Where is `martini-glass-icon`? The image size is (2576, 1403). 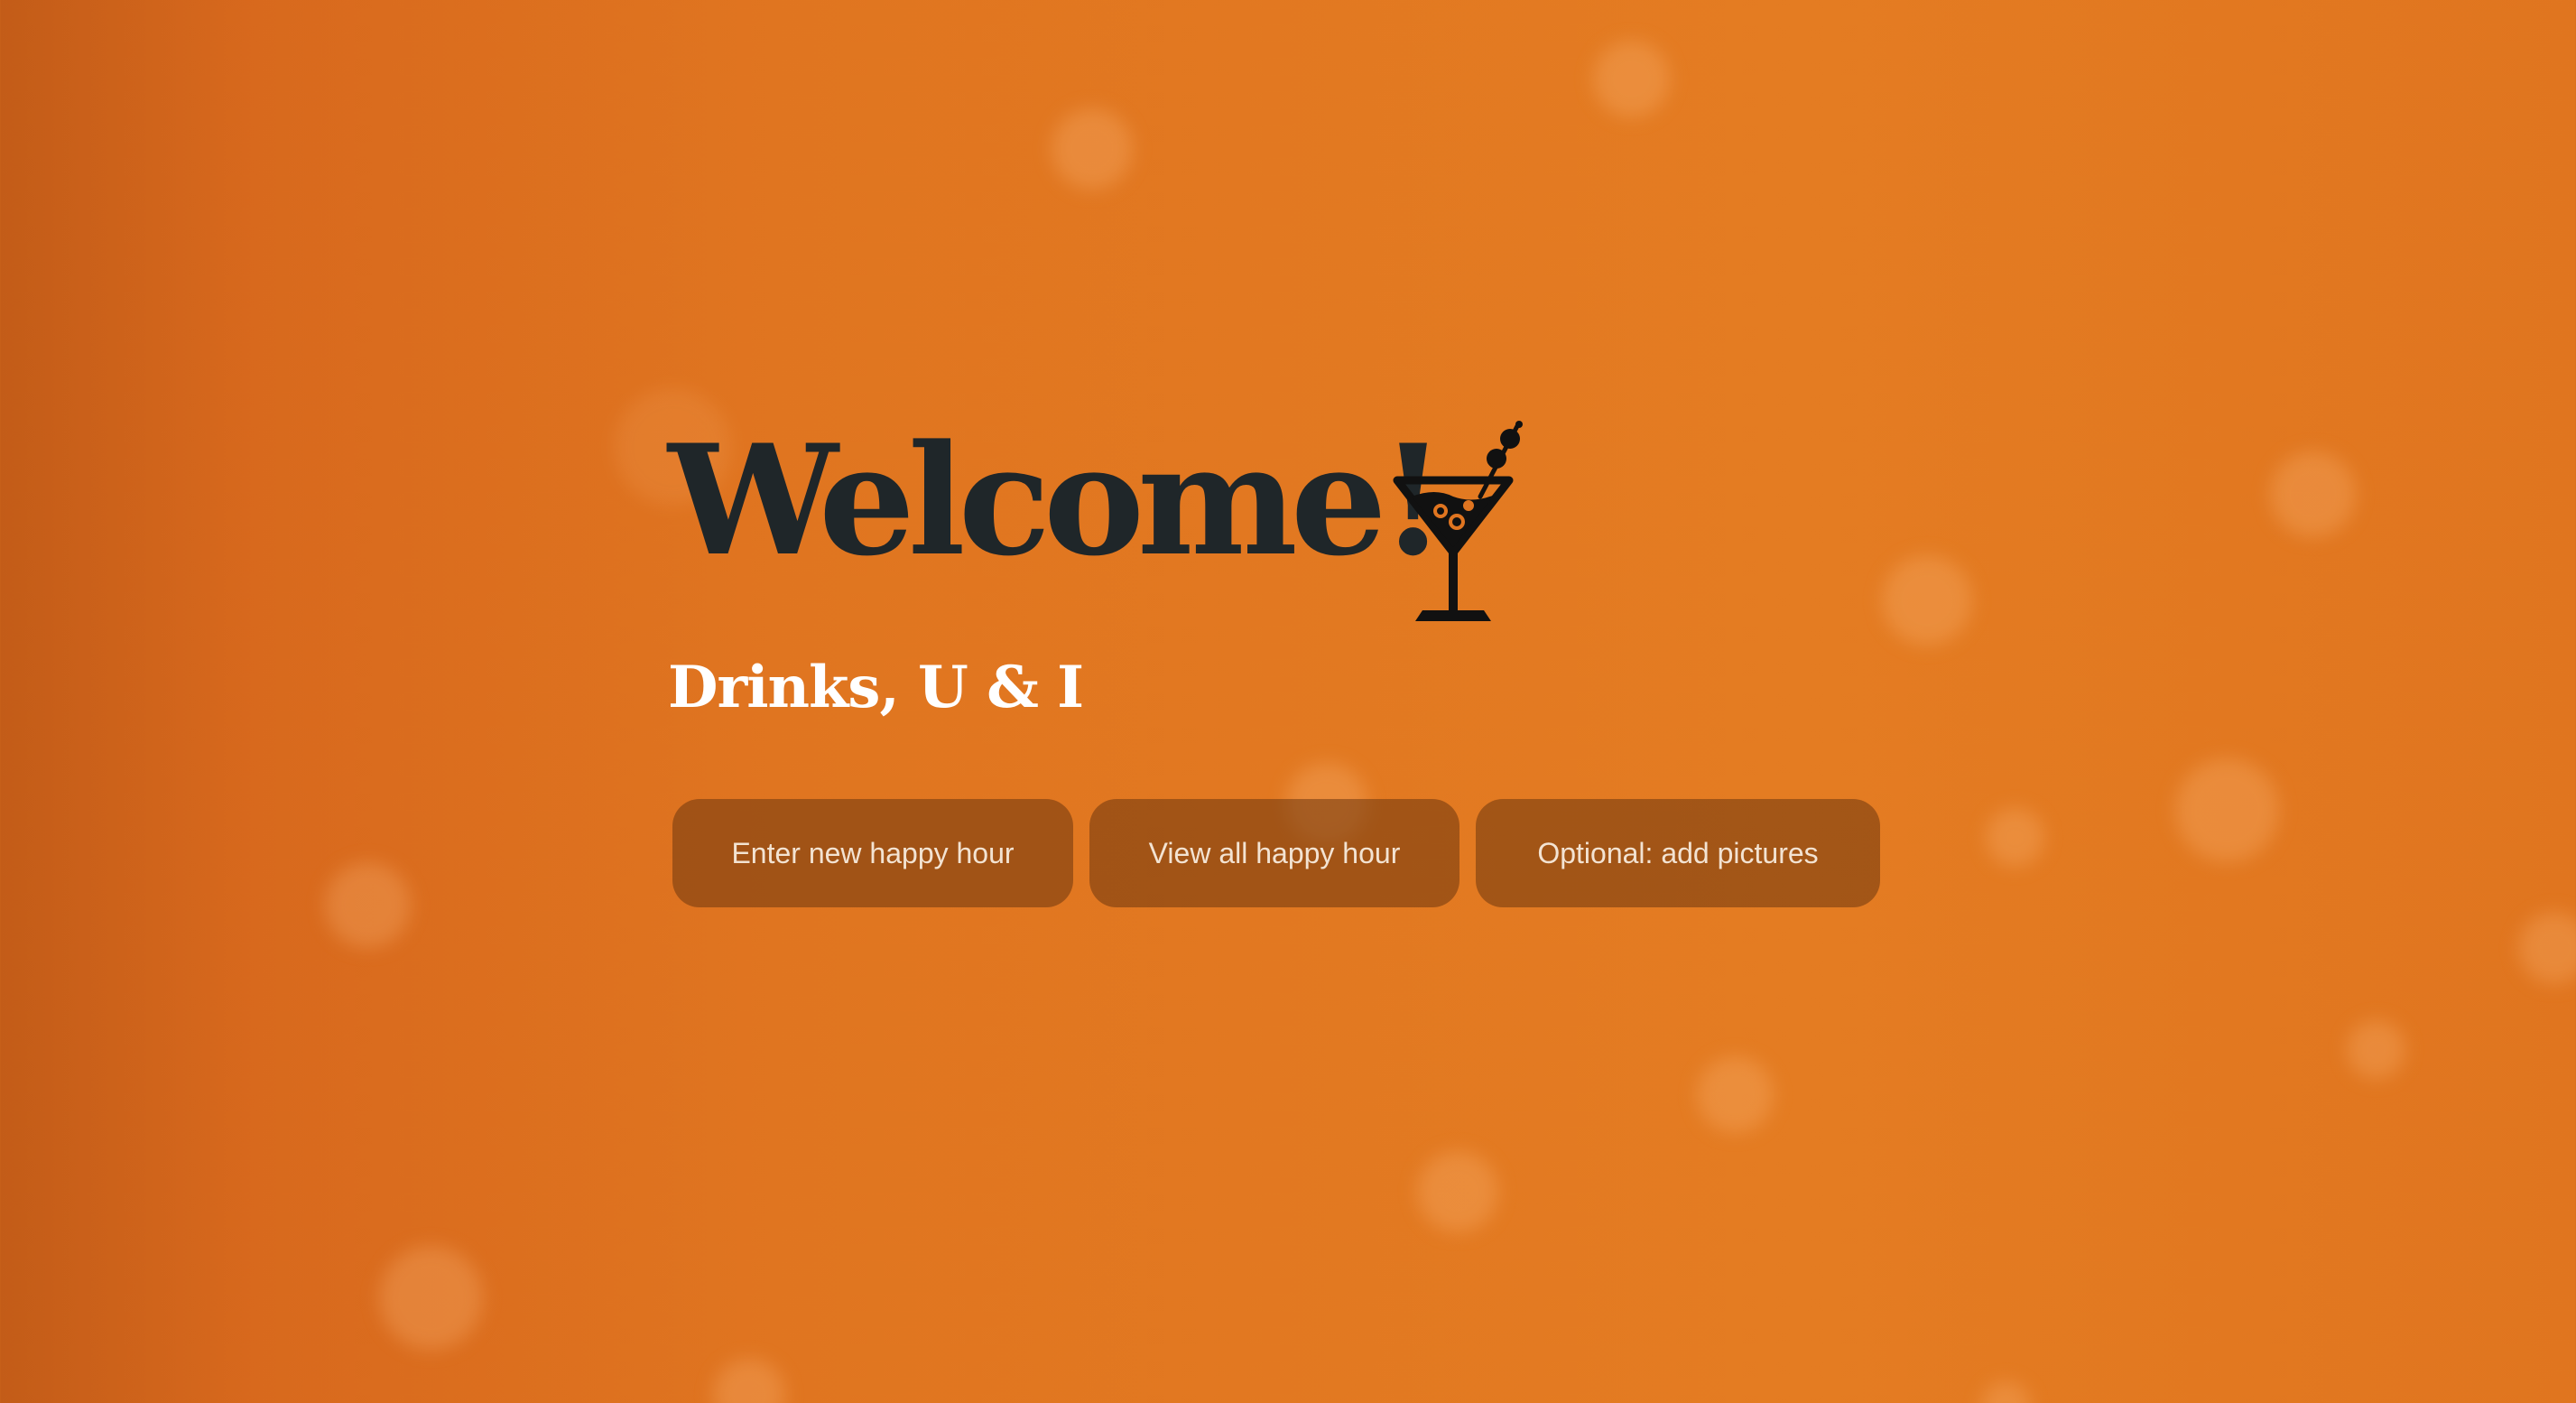
martini-glass-icon is located at coordinates (1458, 521).